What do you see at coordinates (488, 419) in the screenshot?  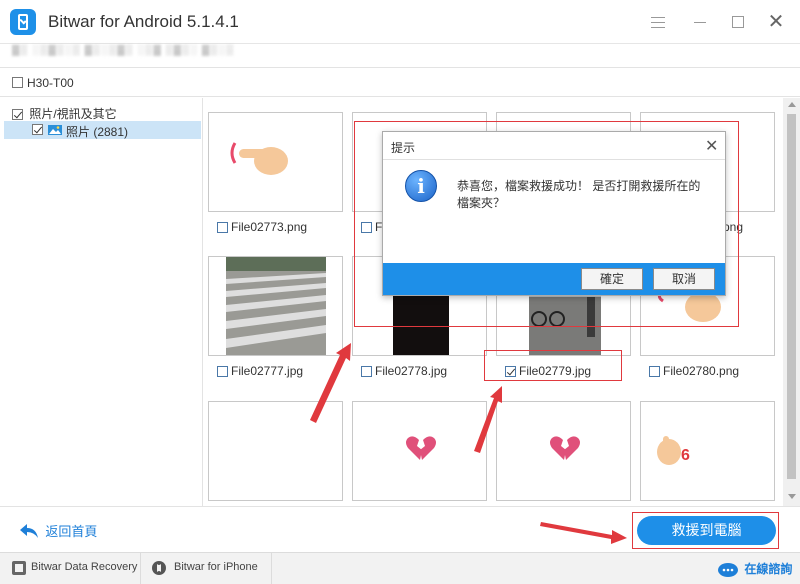 I see `arrow-to-selected-file` at bounding box center [488, 419].